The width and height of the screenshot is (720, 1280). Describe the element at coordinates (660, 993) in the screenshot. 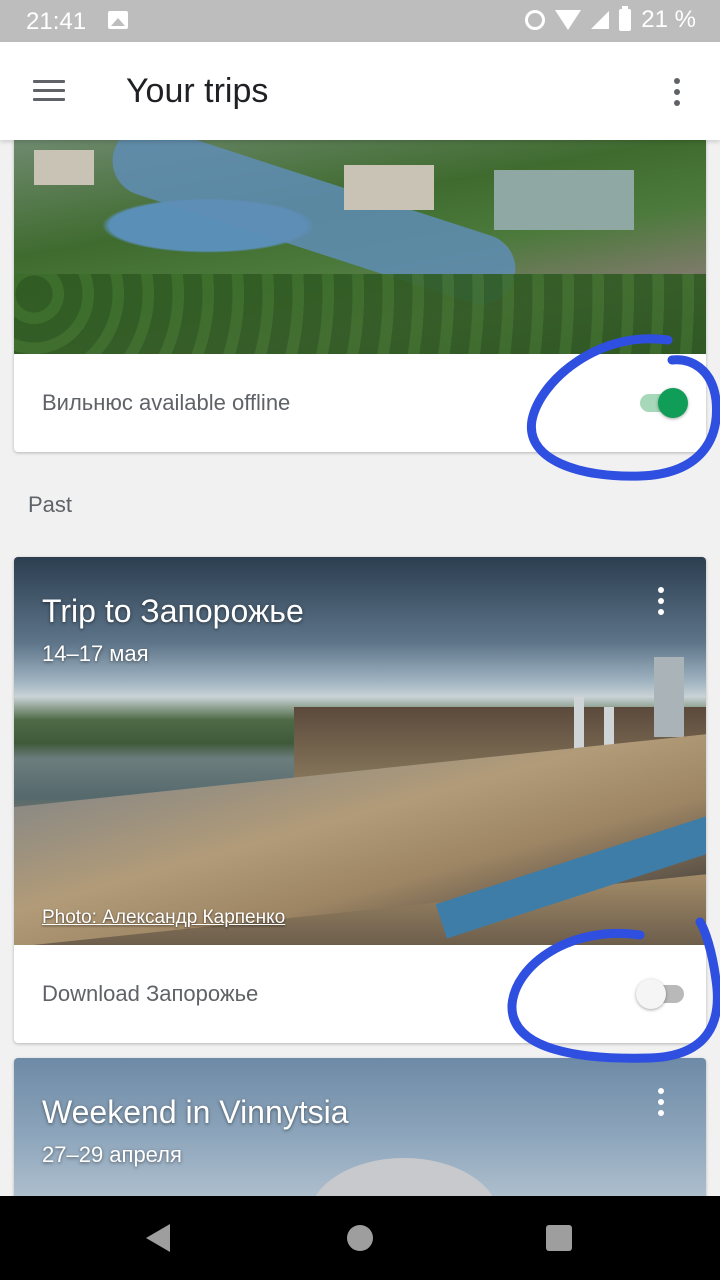

I see `download-toggle` at that location.